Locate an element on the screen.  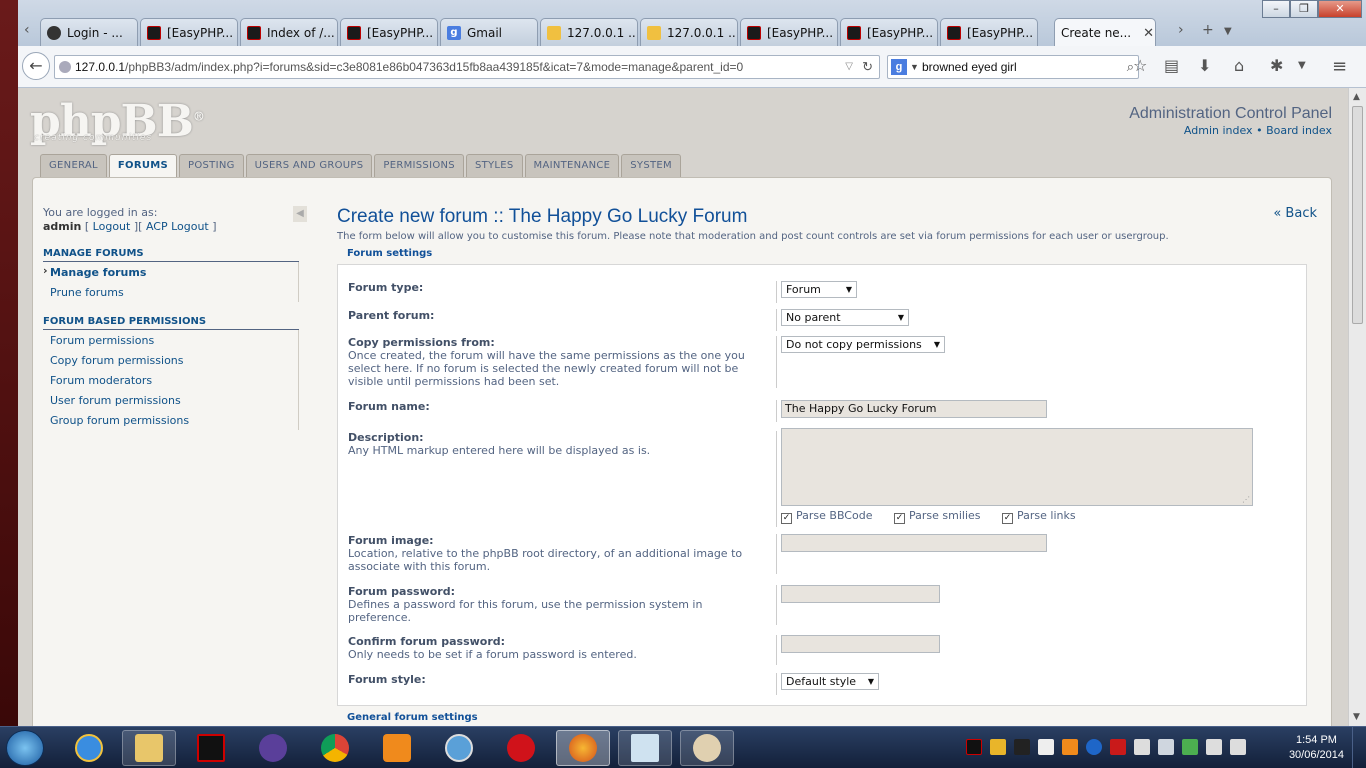
firefox-icon is located at coordinates (583, 748).